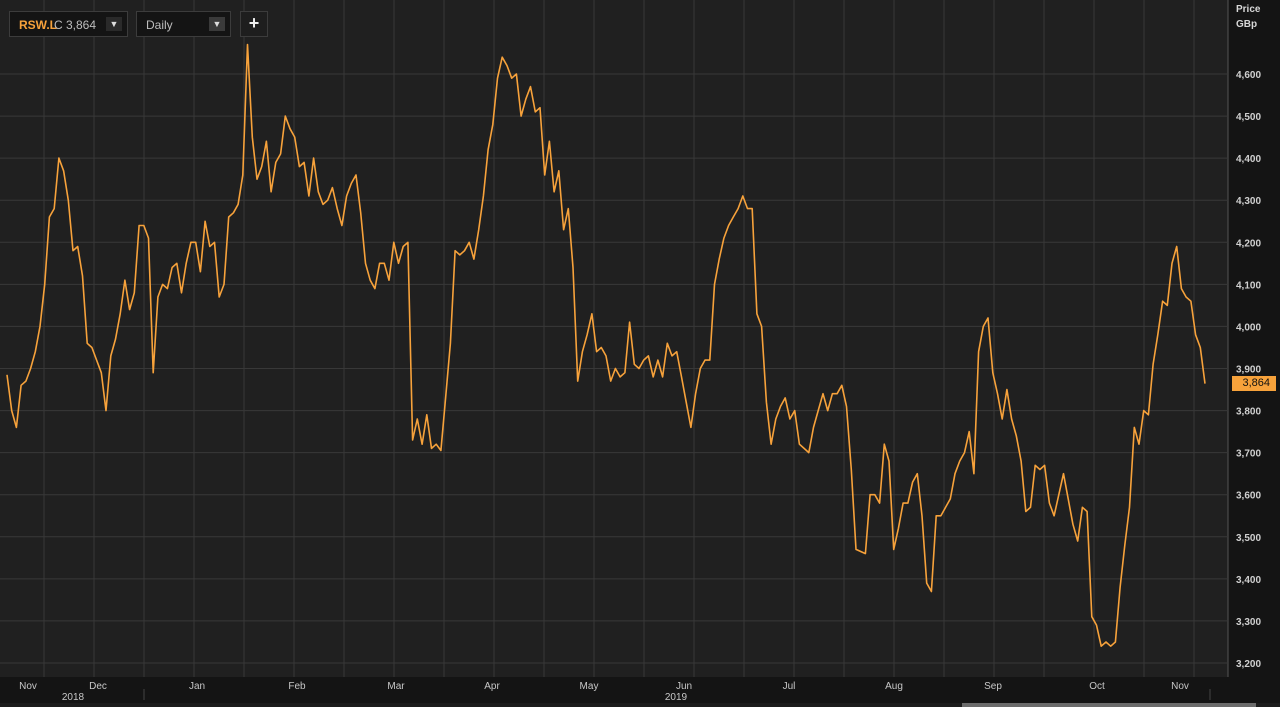 The height and width of the screenshot is (707, 1280). I want to click on y-tick-label: 4,600, so click(1248, 75).